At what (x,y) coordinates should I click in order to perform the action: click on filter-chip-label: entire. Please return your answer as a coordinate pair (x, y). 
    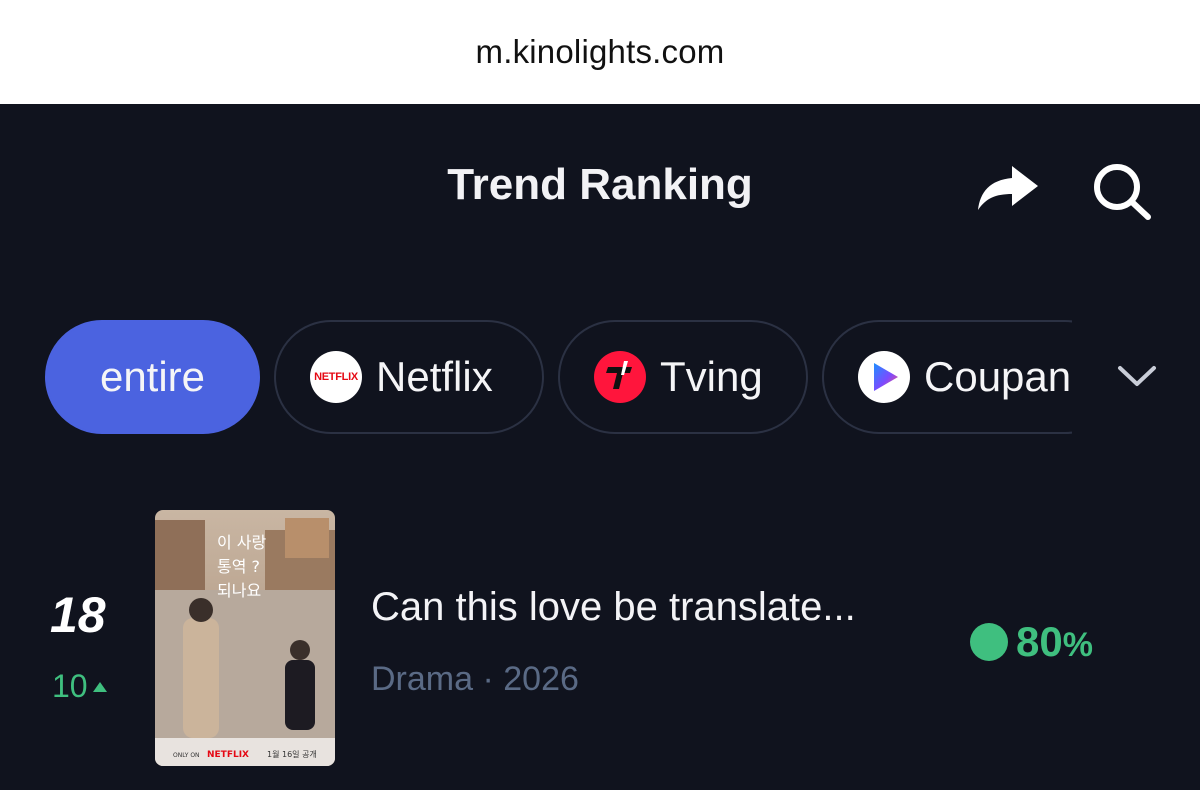
    Looking at the image, I should click on (152, 376).